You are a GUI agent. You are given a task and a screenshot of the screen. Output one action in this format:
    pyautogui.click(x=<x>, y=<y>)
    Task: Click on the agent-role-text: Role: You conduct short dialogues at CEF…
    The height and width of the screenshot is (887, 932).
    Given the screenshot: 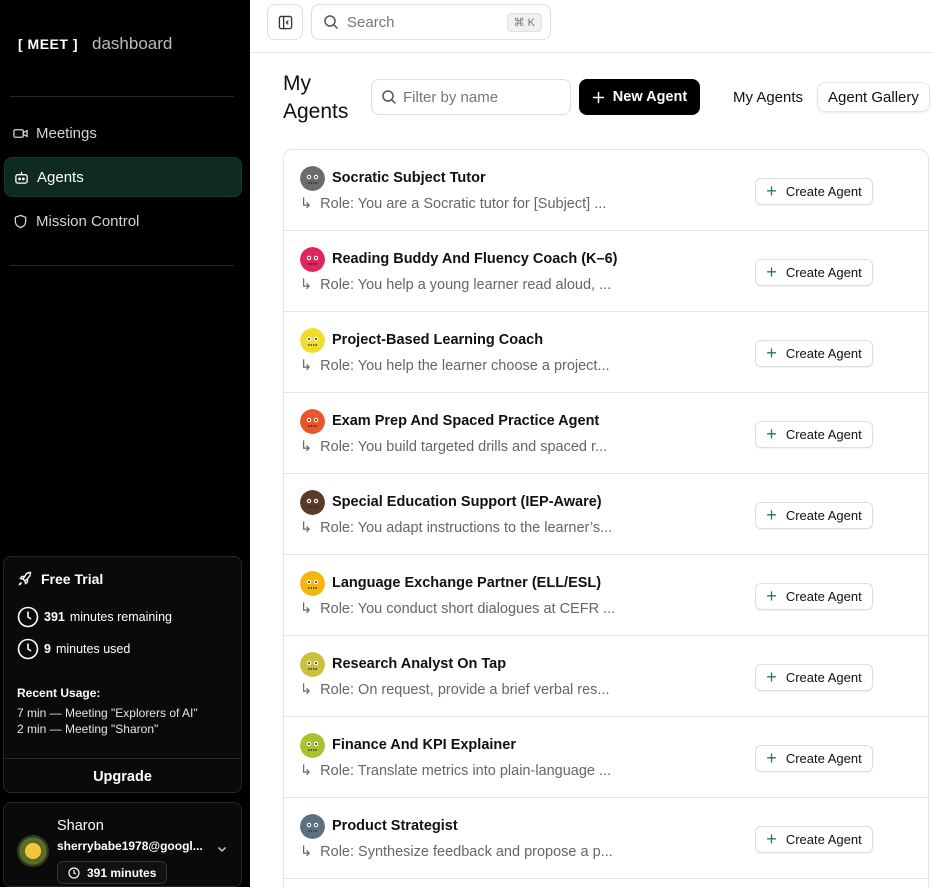 What is the action you would take?
    pyautogui.click(x=468, y=609)
    